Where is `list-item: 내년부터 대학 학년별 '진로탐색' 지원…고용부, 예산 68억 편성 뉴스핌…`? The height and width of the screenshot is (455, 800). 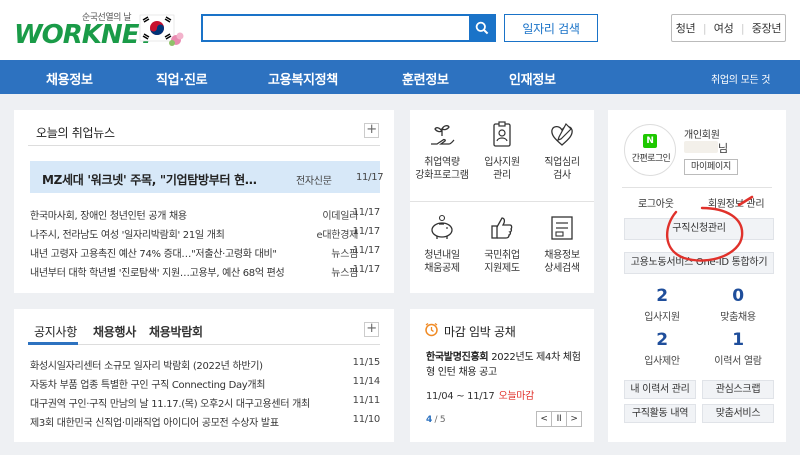 list-item: 내년부터 대학 학년별 '진로탐색' 지원…고용부, 예산 68억 편성 뉴스핌… is located at coordinates (205, 271).